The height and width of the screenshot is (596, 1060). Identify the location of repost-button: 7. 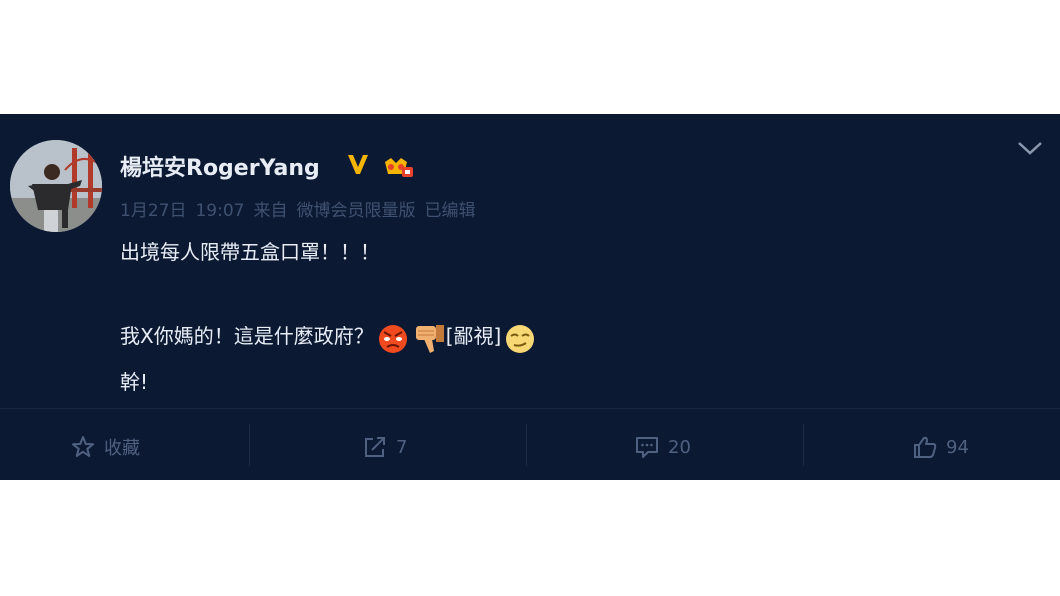
(384, 447).